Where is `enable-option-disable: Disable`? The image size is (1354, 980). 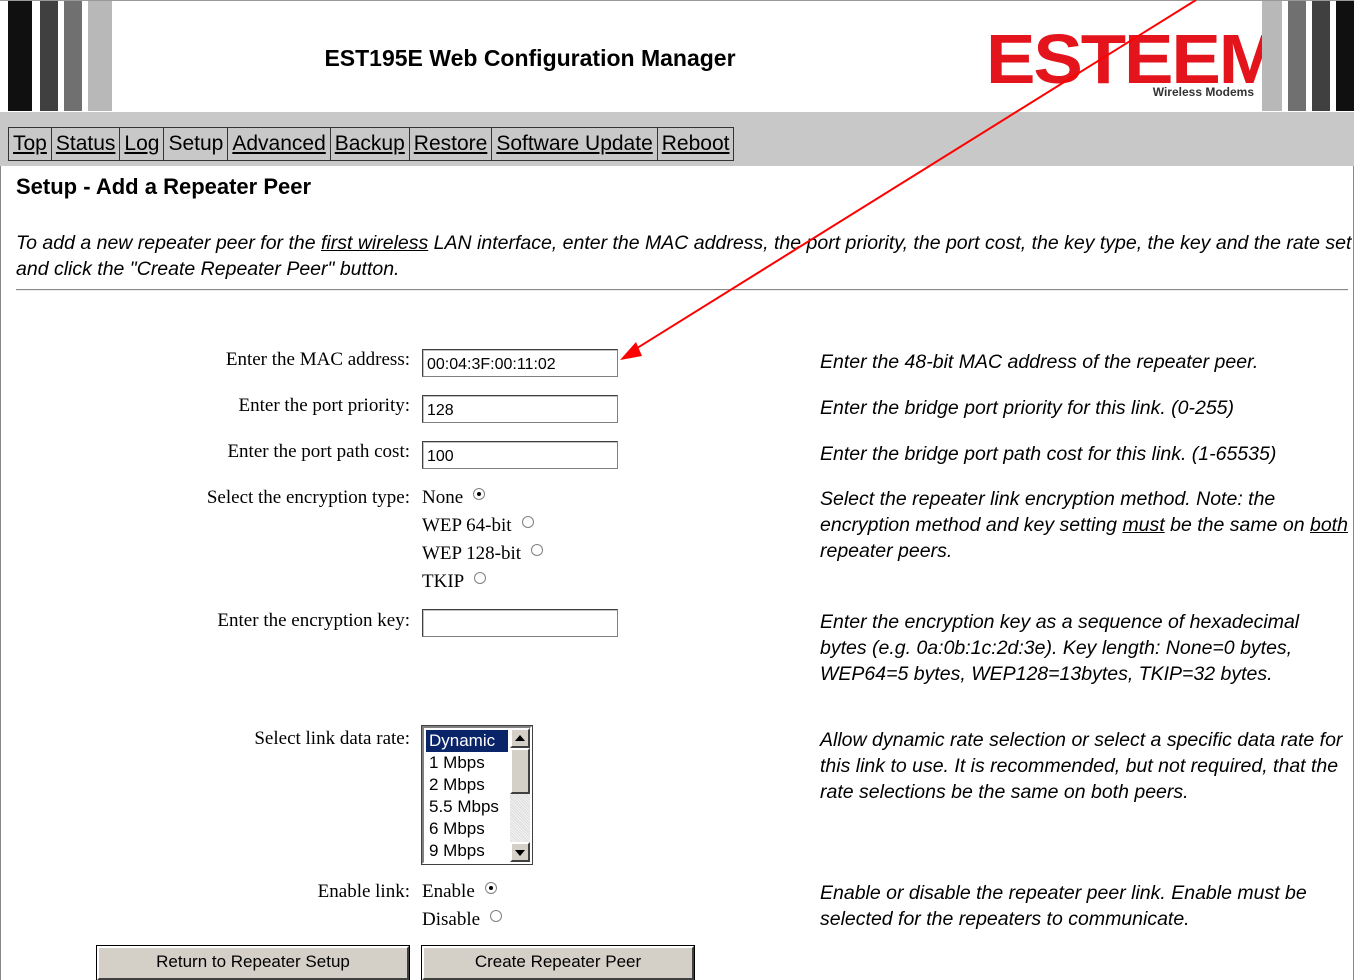 enable-option-disable: Disable is located at coordinates (462, 920).